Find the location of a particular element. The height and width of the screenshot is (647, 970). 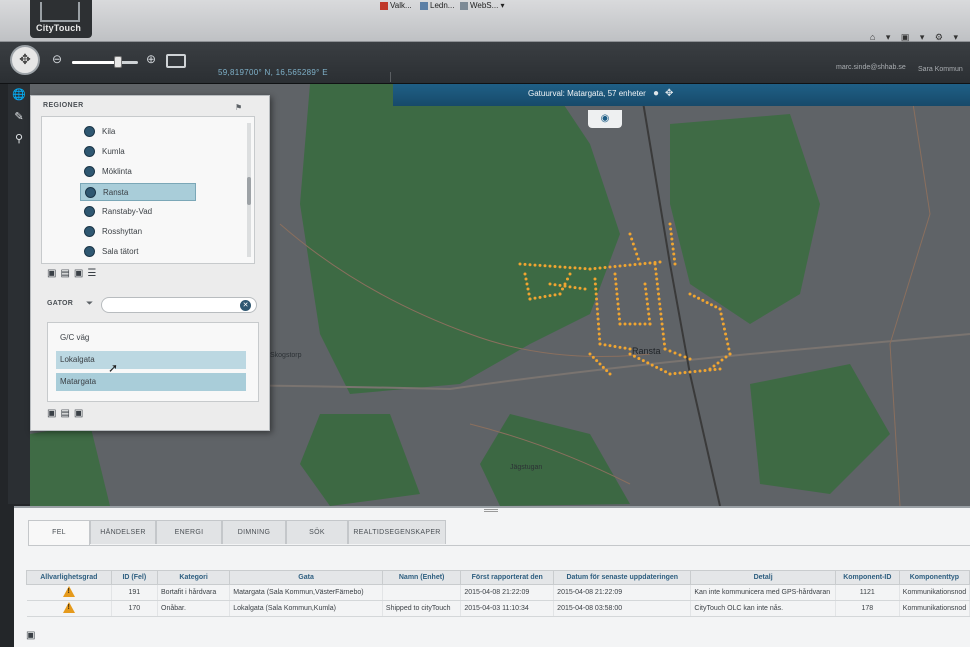

column-header: Allvarlighetsgrad is located at coordinates (69, 577).